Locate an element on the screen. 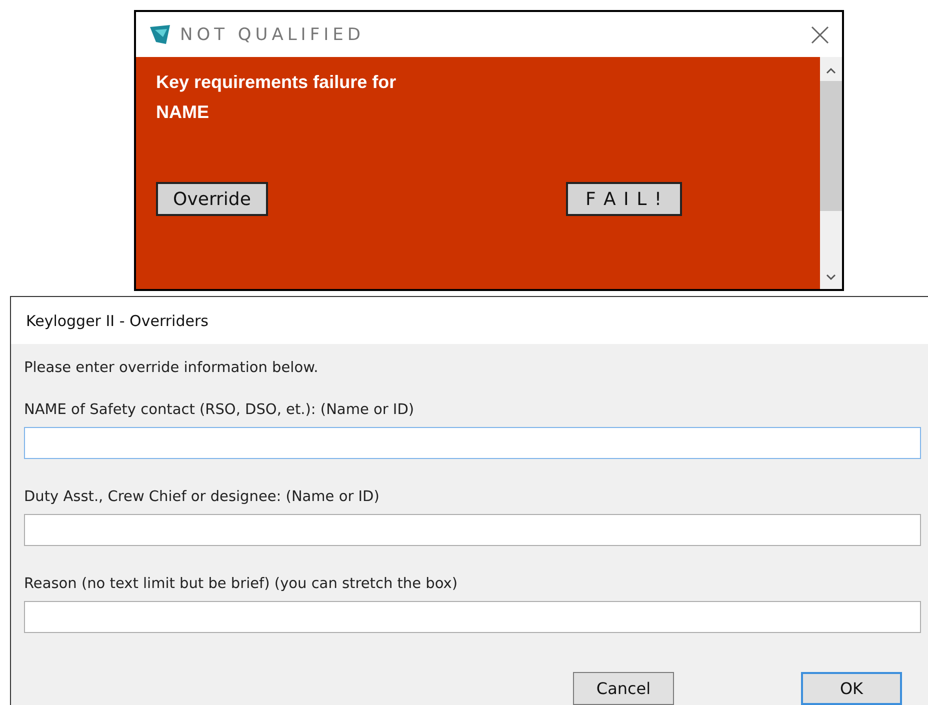 Image resolution: width=928 pixels, height=705 pixels. failure-message: Key requirements failure for NAME is located at coordinates (277, 97).